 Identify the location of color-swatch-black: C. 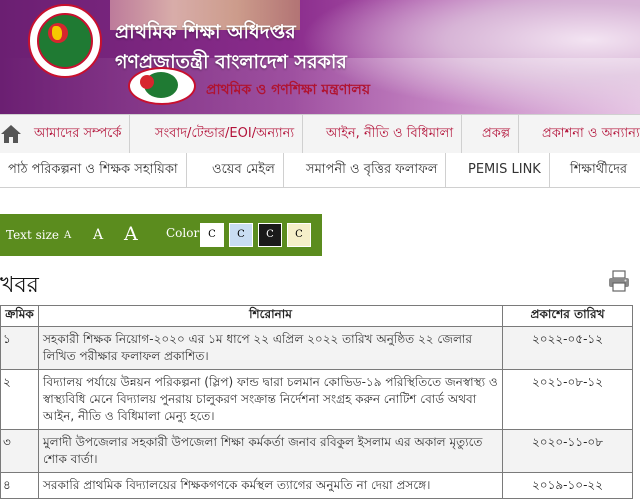
(270, 235).